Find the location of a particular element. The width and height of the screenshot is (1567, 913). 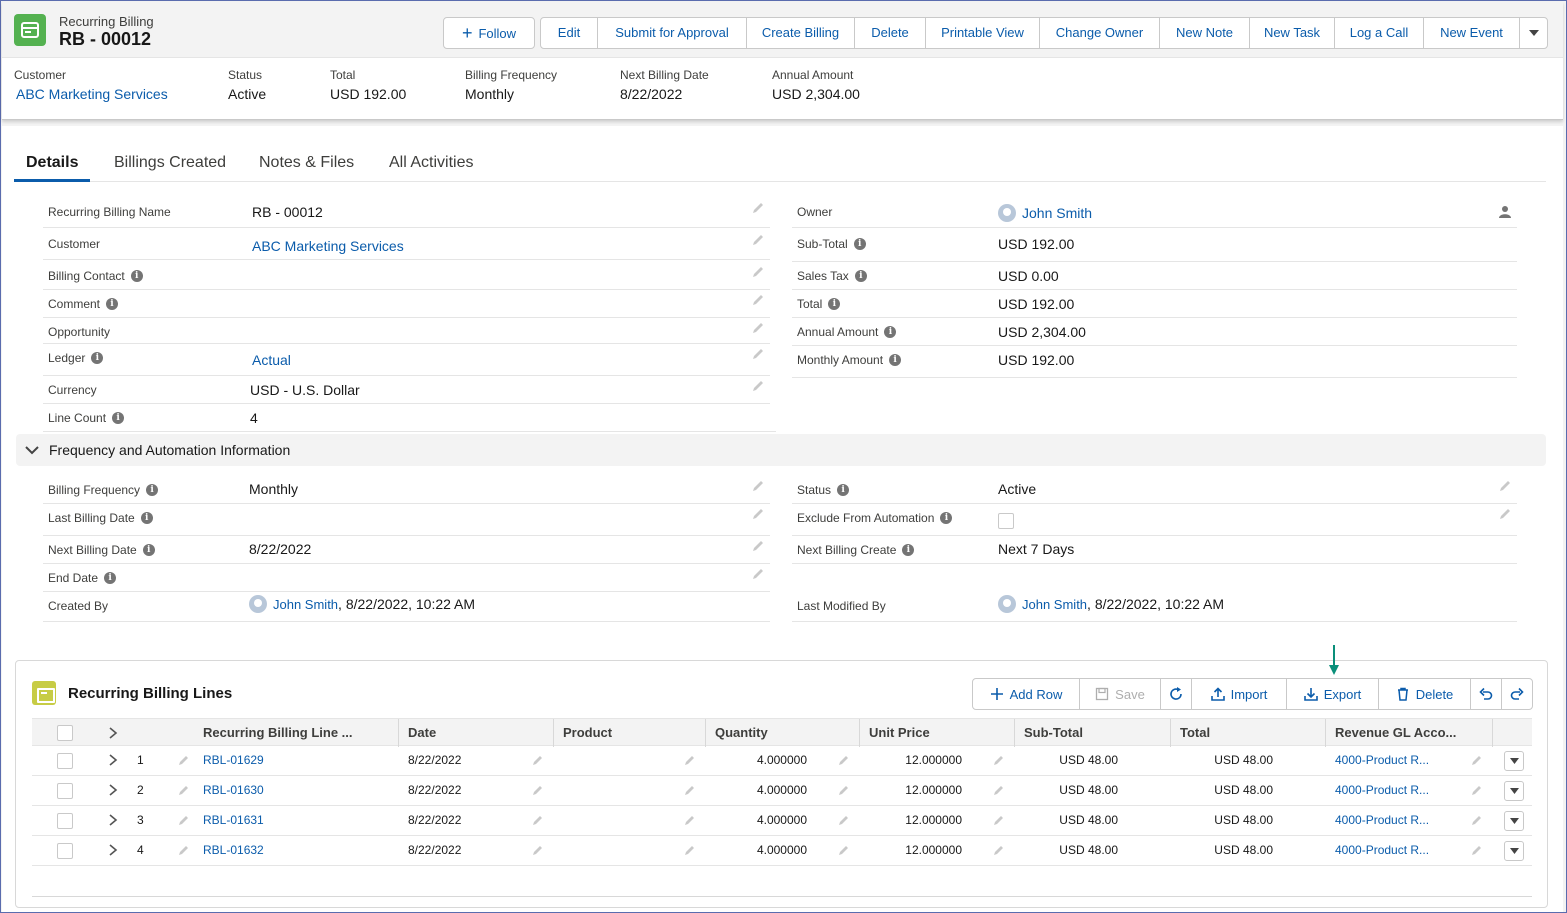

change-owner-button: Change Owner is located at coordinates (1099, 33).